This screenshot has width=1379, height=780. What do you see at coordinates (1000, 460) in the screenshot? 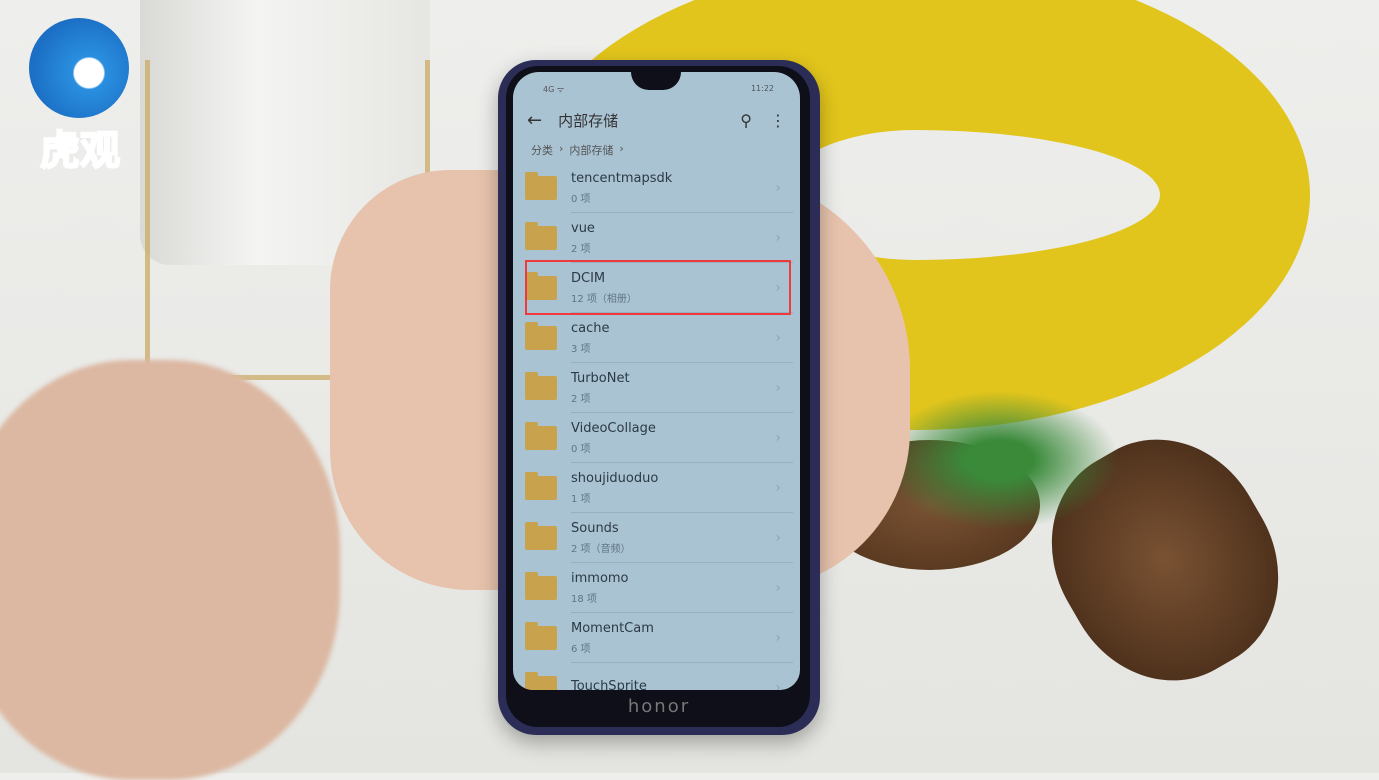
I see `pine-branch` at bounding box center [1000, 460].